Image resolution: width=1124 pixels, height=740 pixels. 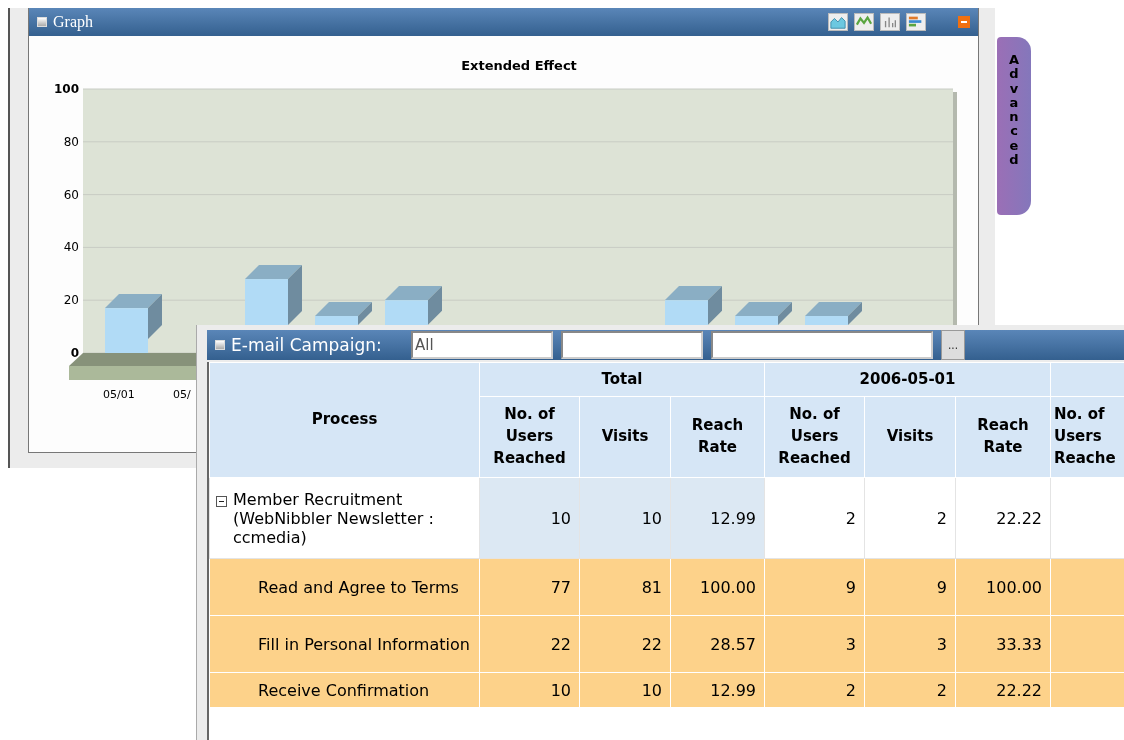 What do you see at coordinates (529, 587) in the screenshot?
I see `table-cell: 77` at bounding box center [529, 587].